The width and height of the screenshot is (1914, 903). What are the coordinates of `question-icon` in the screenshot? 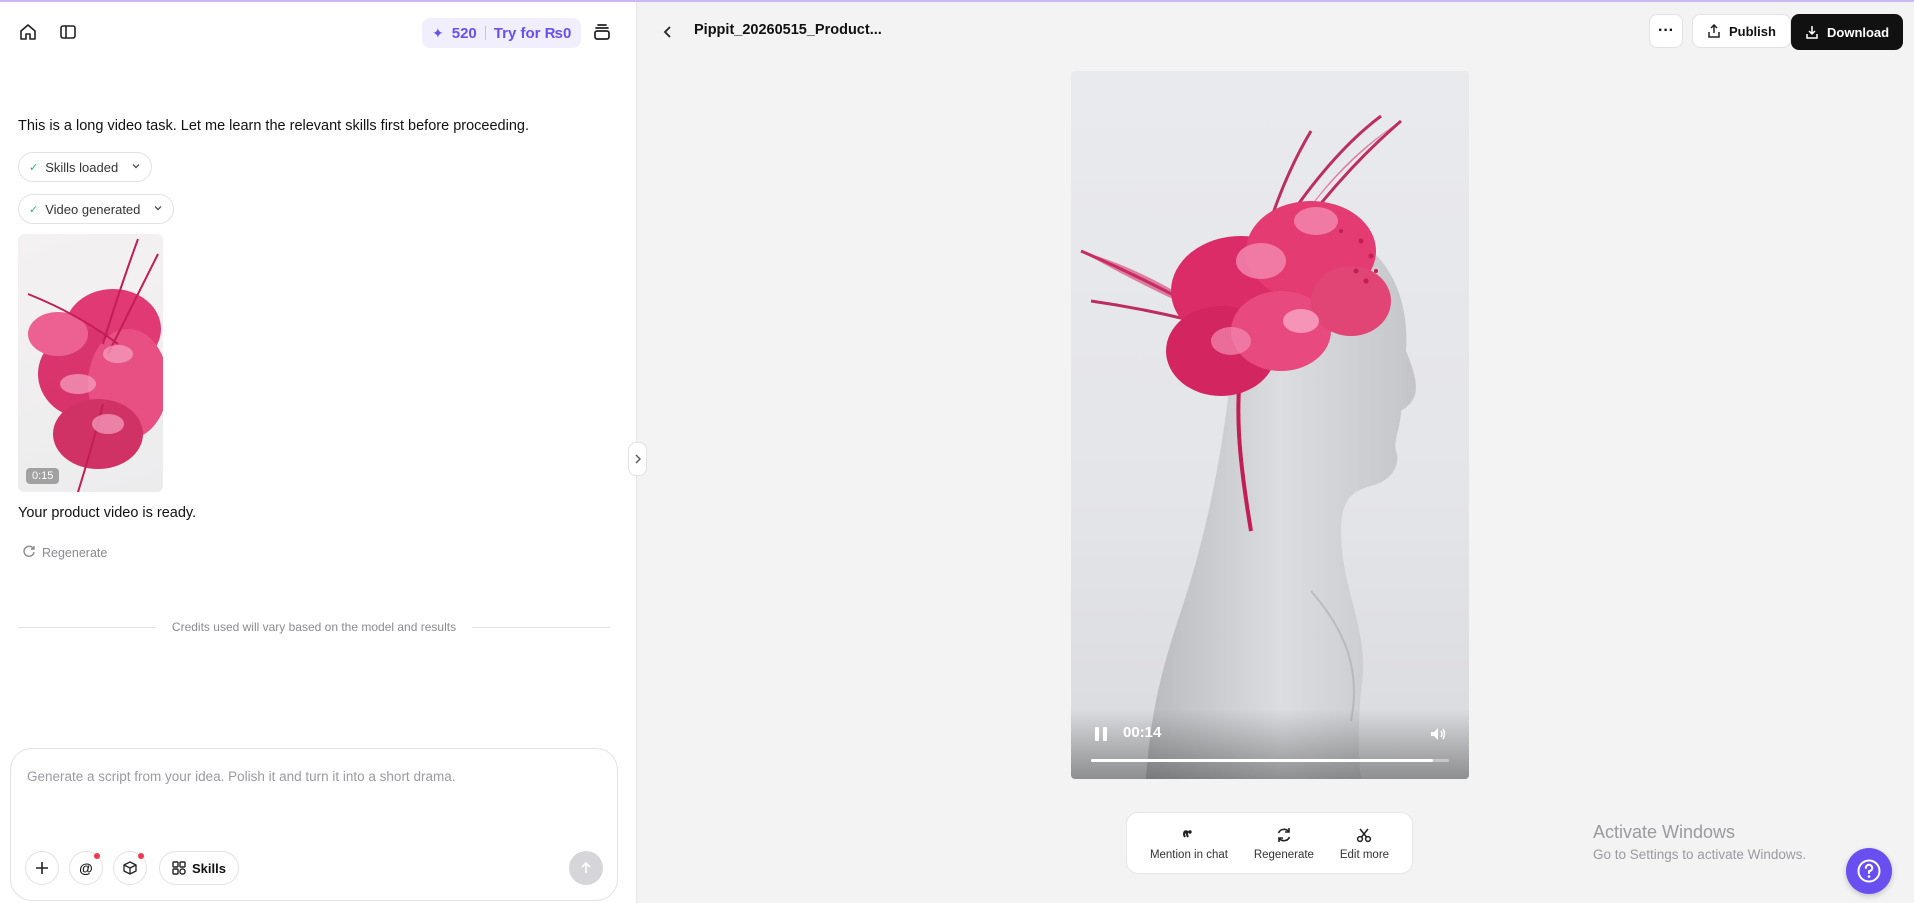 It's located at (1869, 871).